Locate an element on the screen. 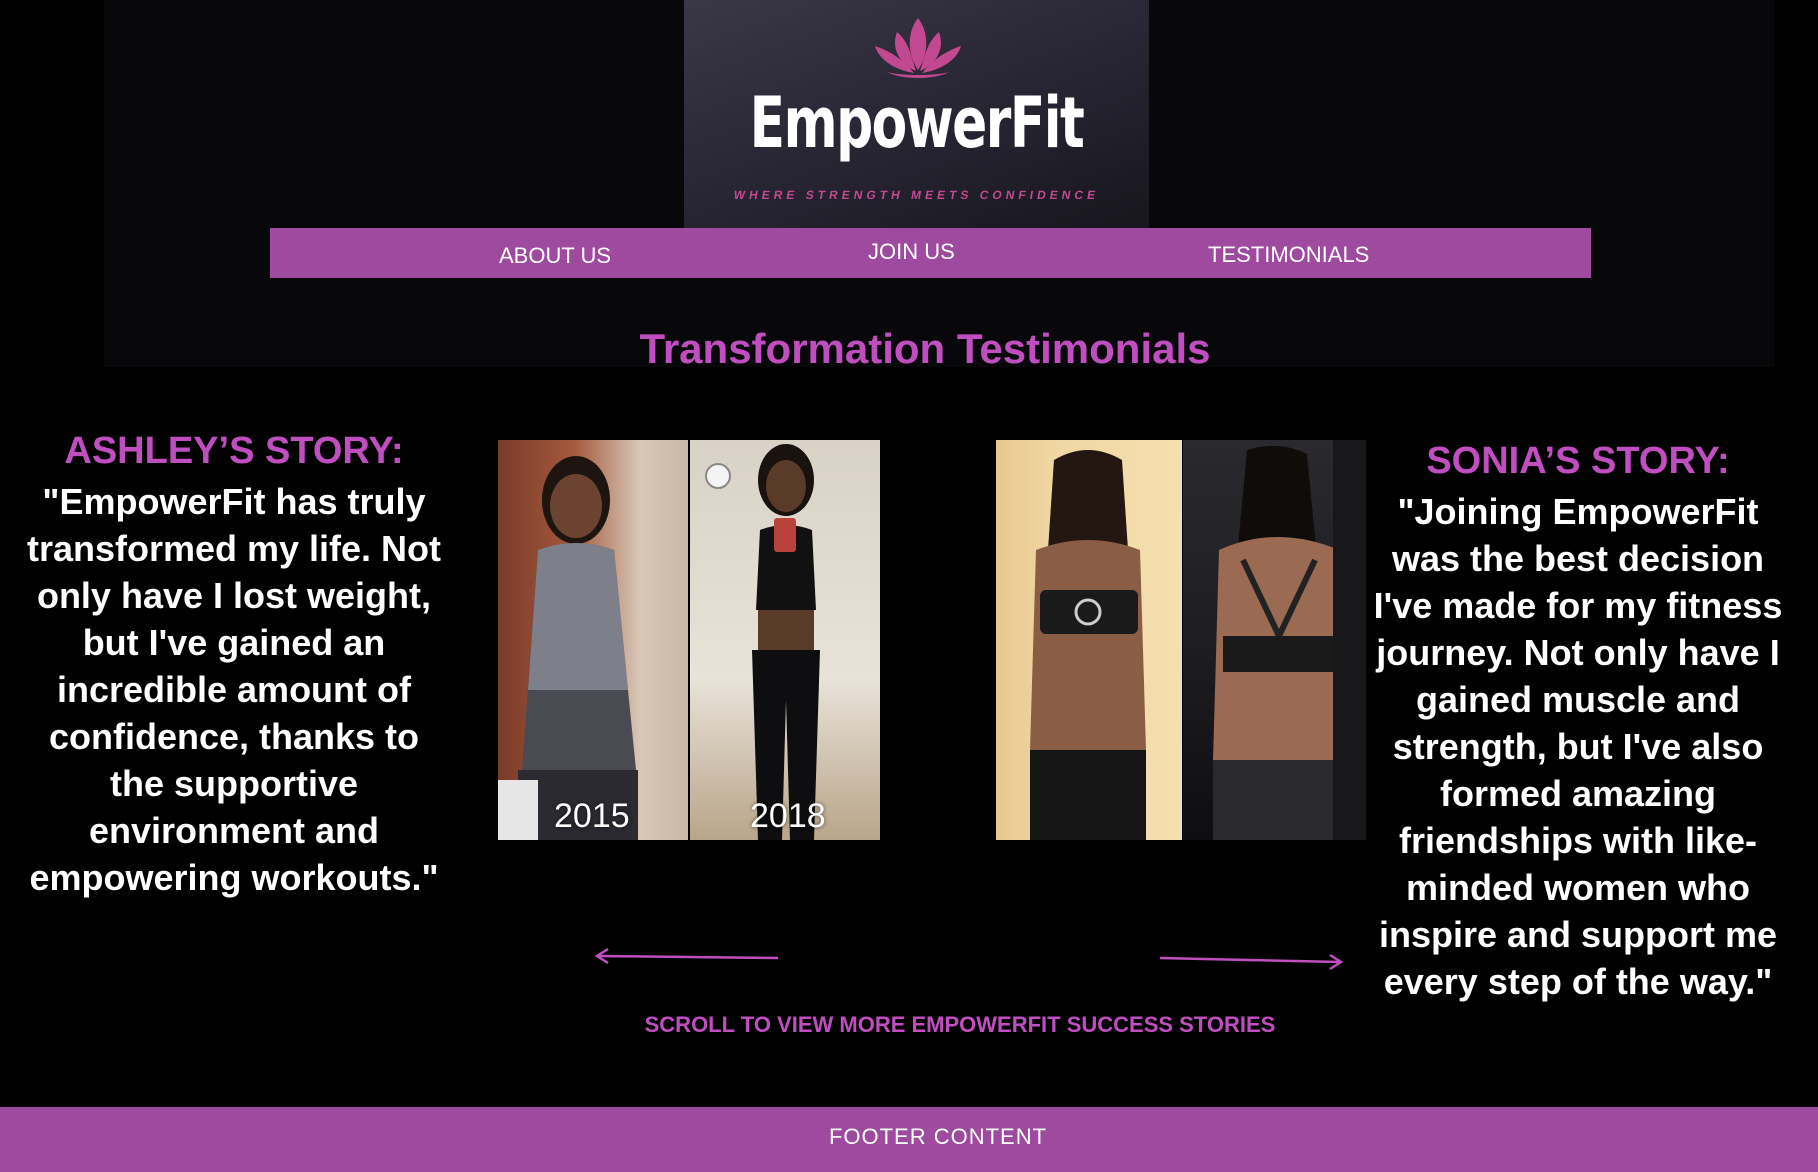 This screenshot has height=1172, width=1818. ashley-after-figure is located at coordinates (762, 642).